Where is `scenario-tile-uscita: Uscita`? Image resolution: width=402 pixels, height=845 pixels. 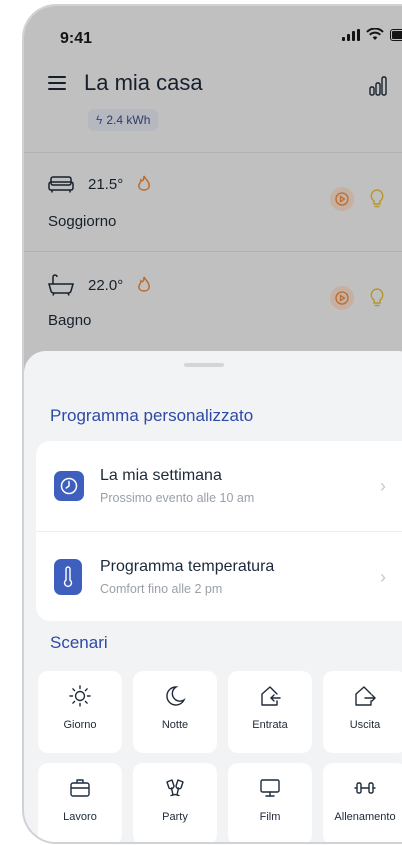
scenario-tile-uscita: Uscita is located at coordinates (362, 712).